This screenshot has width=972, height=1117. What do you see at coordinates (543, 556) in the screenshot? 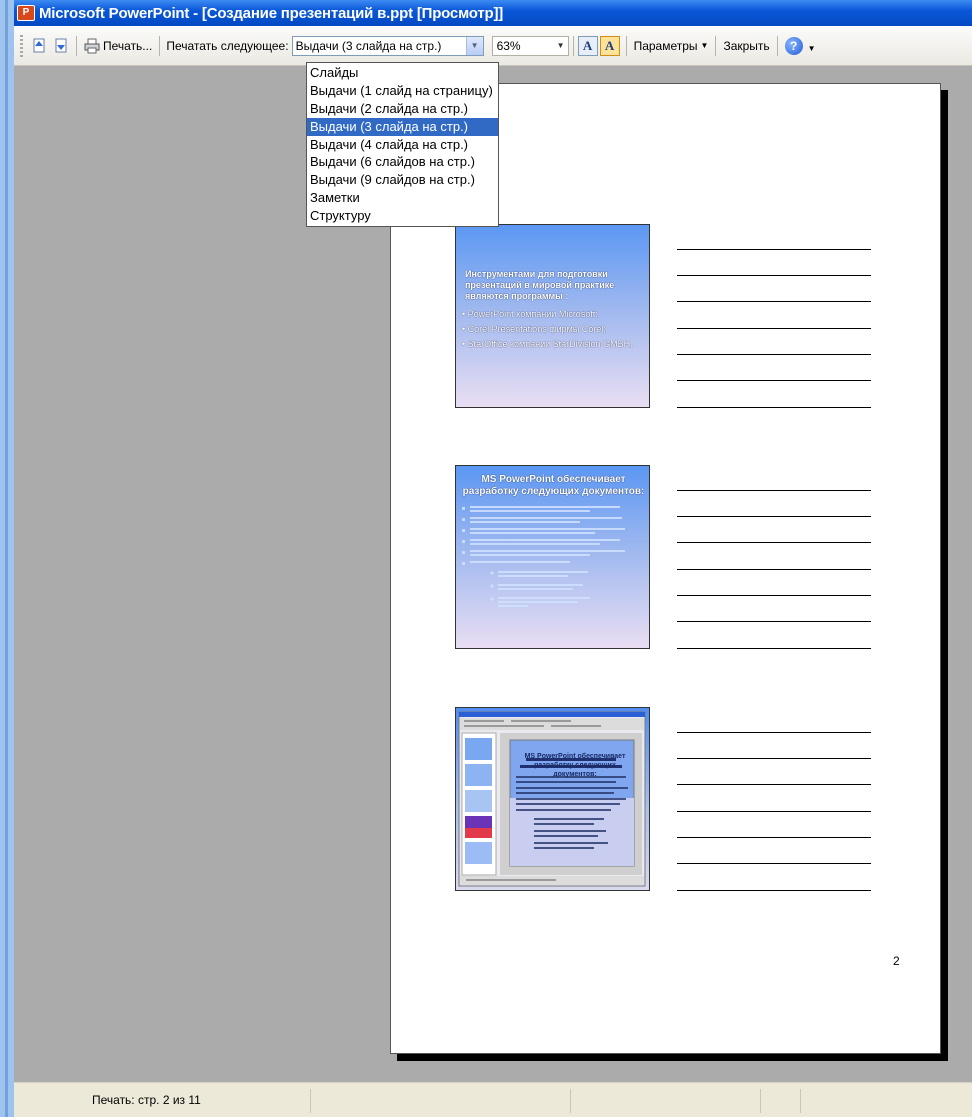
I see `slide-2-body-text` at bounding box center [543, 556].